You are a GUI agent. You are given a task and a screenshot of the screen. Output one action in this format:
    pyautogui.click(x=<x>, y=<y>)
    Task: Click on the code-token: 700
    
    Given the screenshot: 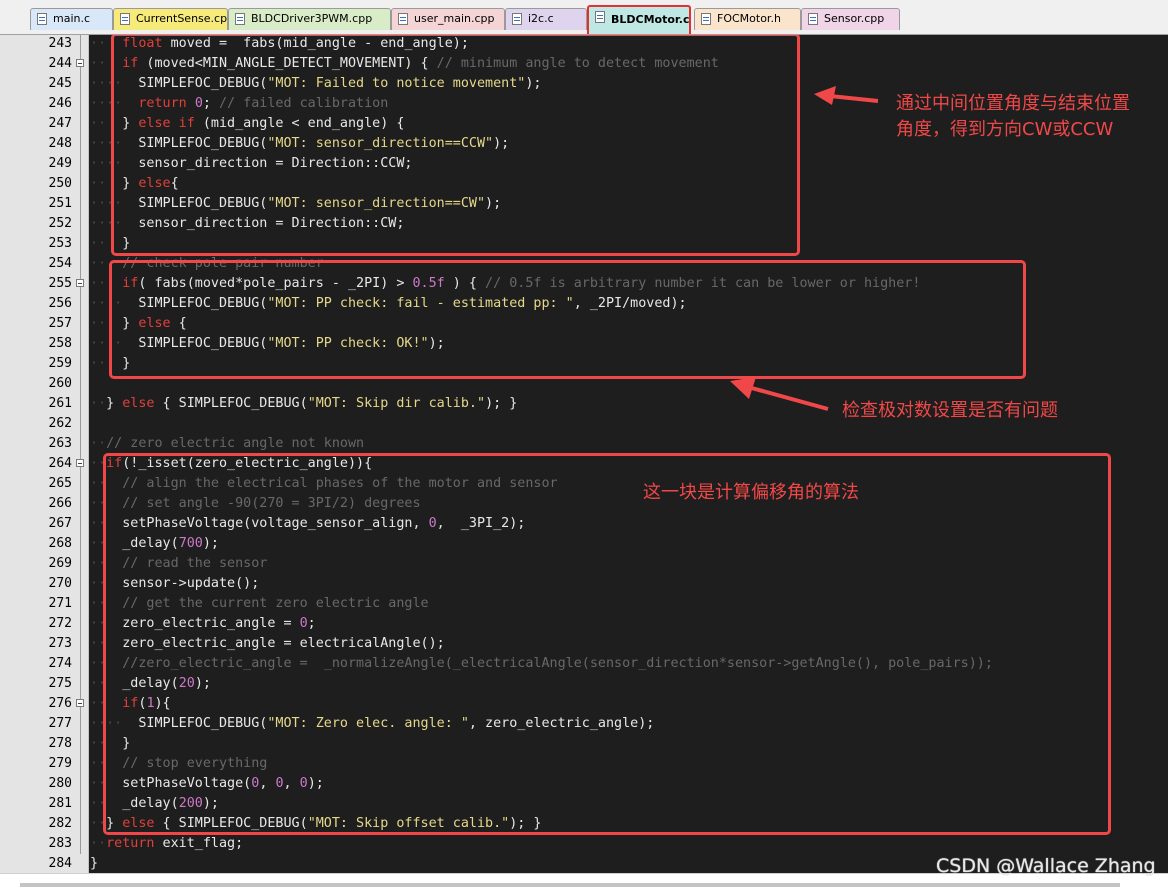 What is the action you would take?
    pyautogui.click(x=190, y=543)
    